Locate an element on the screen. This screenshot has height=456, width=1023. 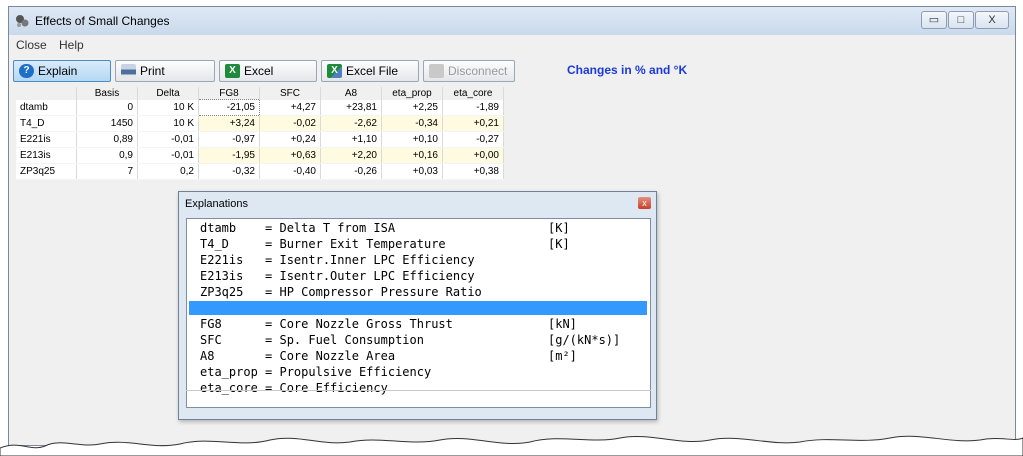
minimize-button: ▭ is located at coordinates (934, 20).